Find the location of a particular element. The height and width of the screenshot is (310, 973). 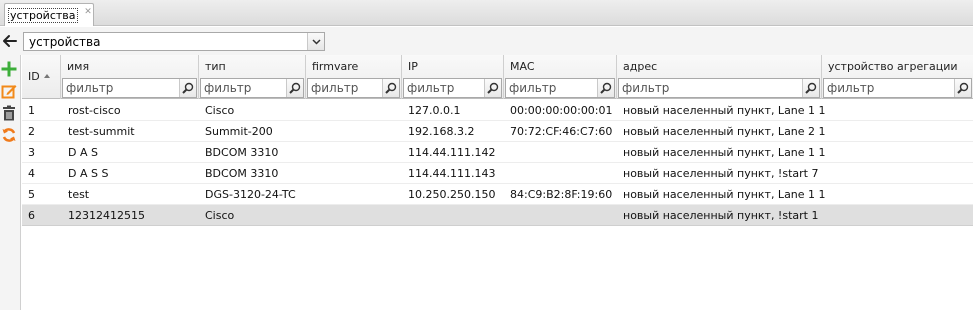

cell-ip: 10.250.250.150 is located at coordinates (452, 194).